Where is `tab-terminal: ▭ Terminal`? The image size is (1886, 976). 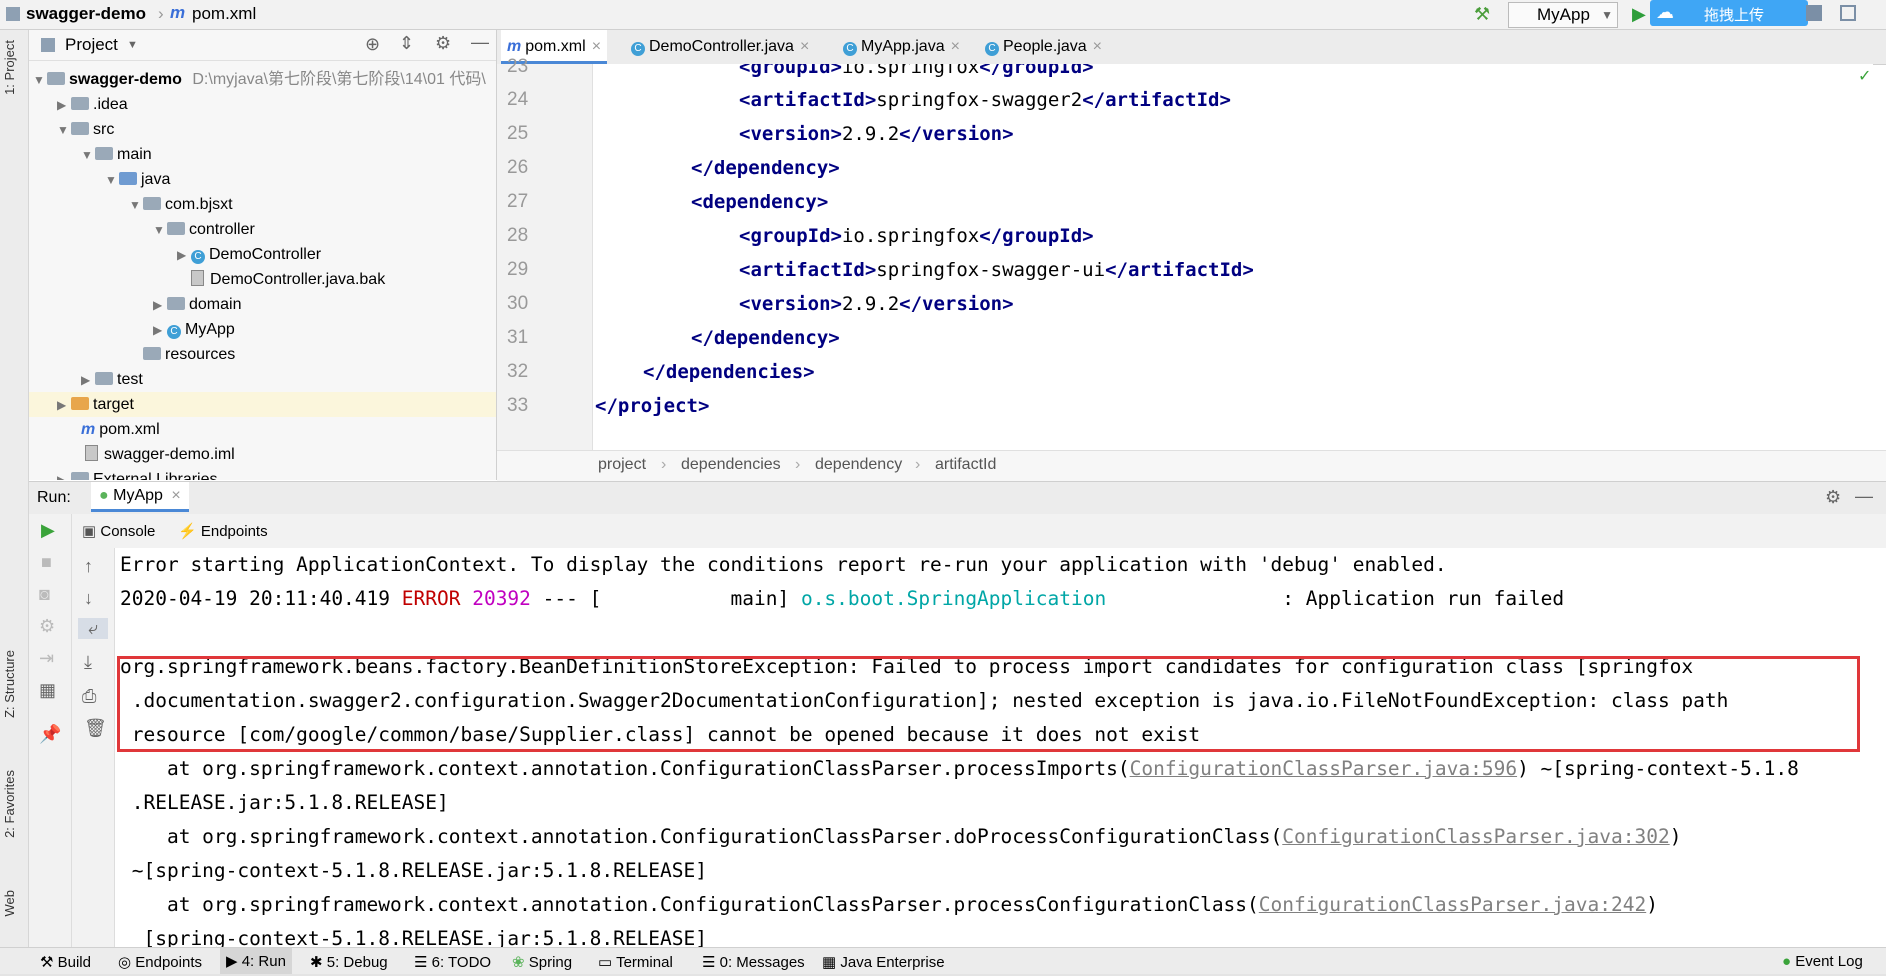
tab-terminal: ▭ Terminal is located at coordinates (635, 962).